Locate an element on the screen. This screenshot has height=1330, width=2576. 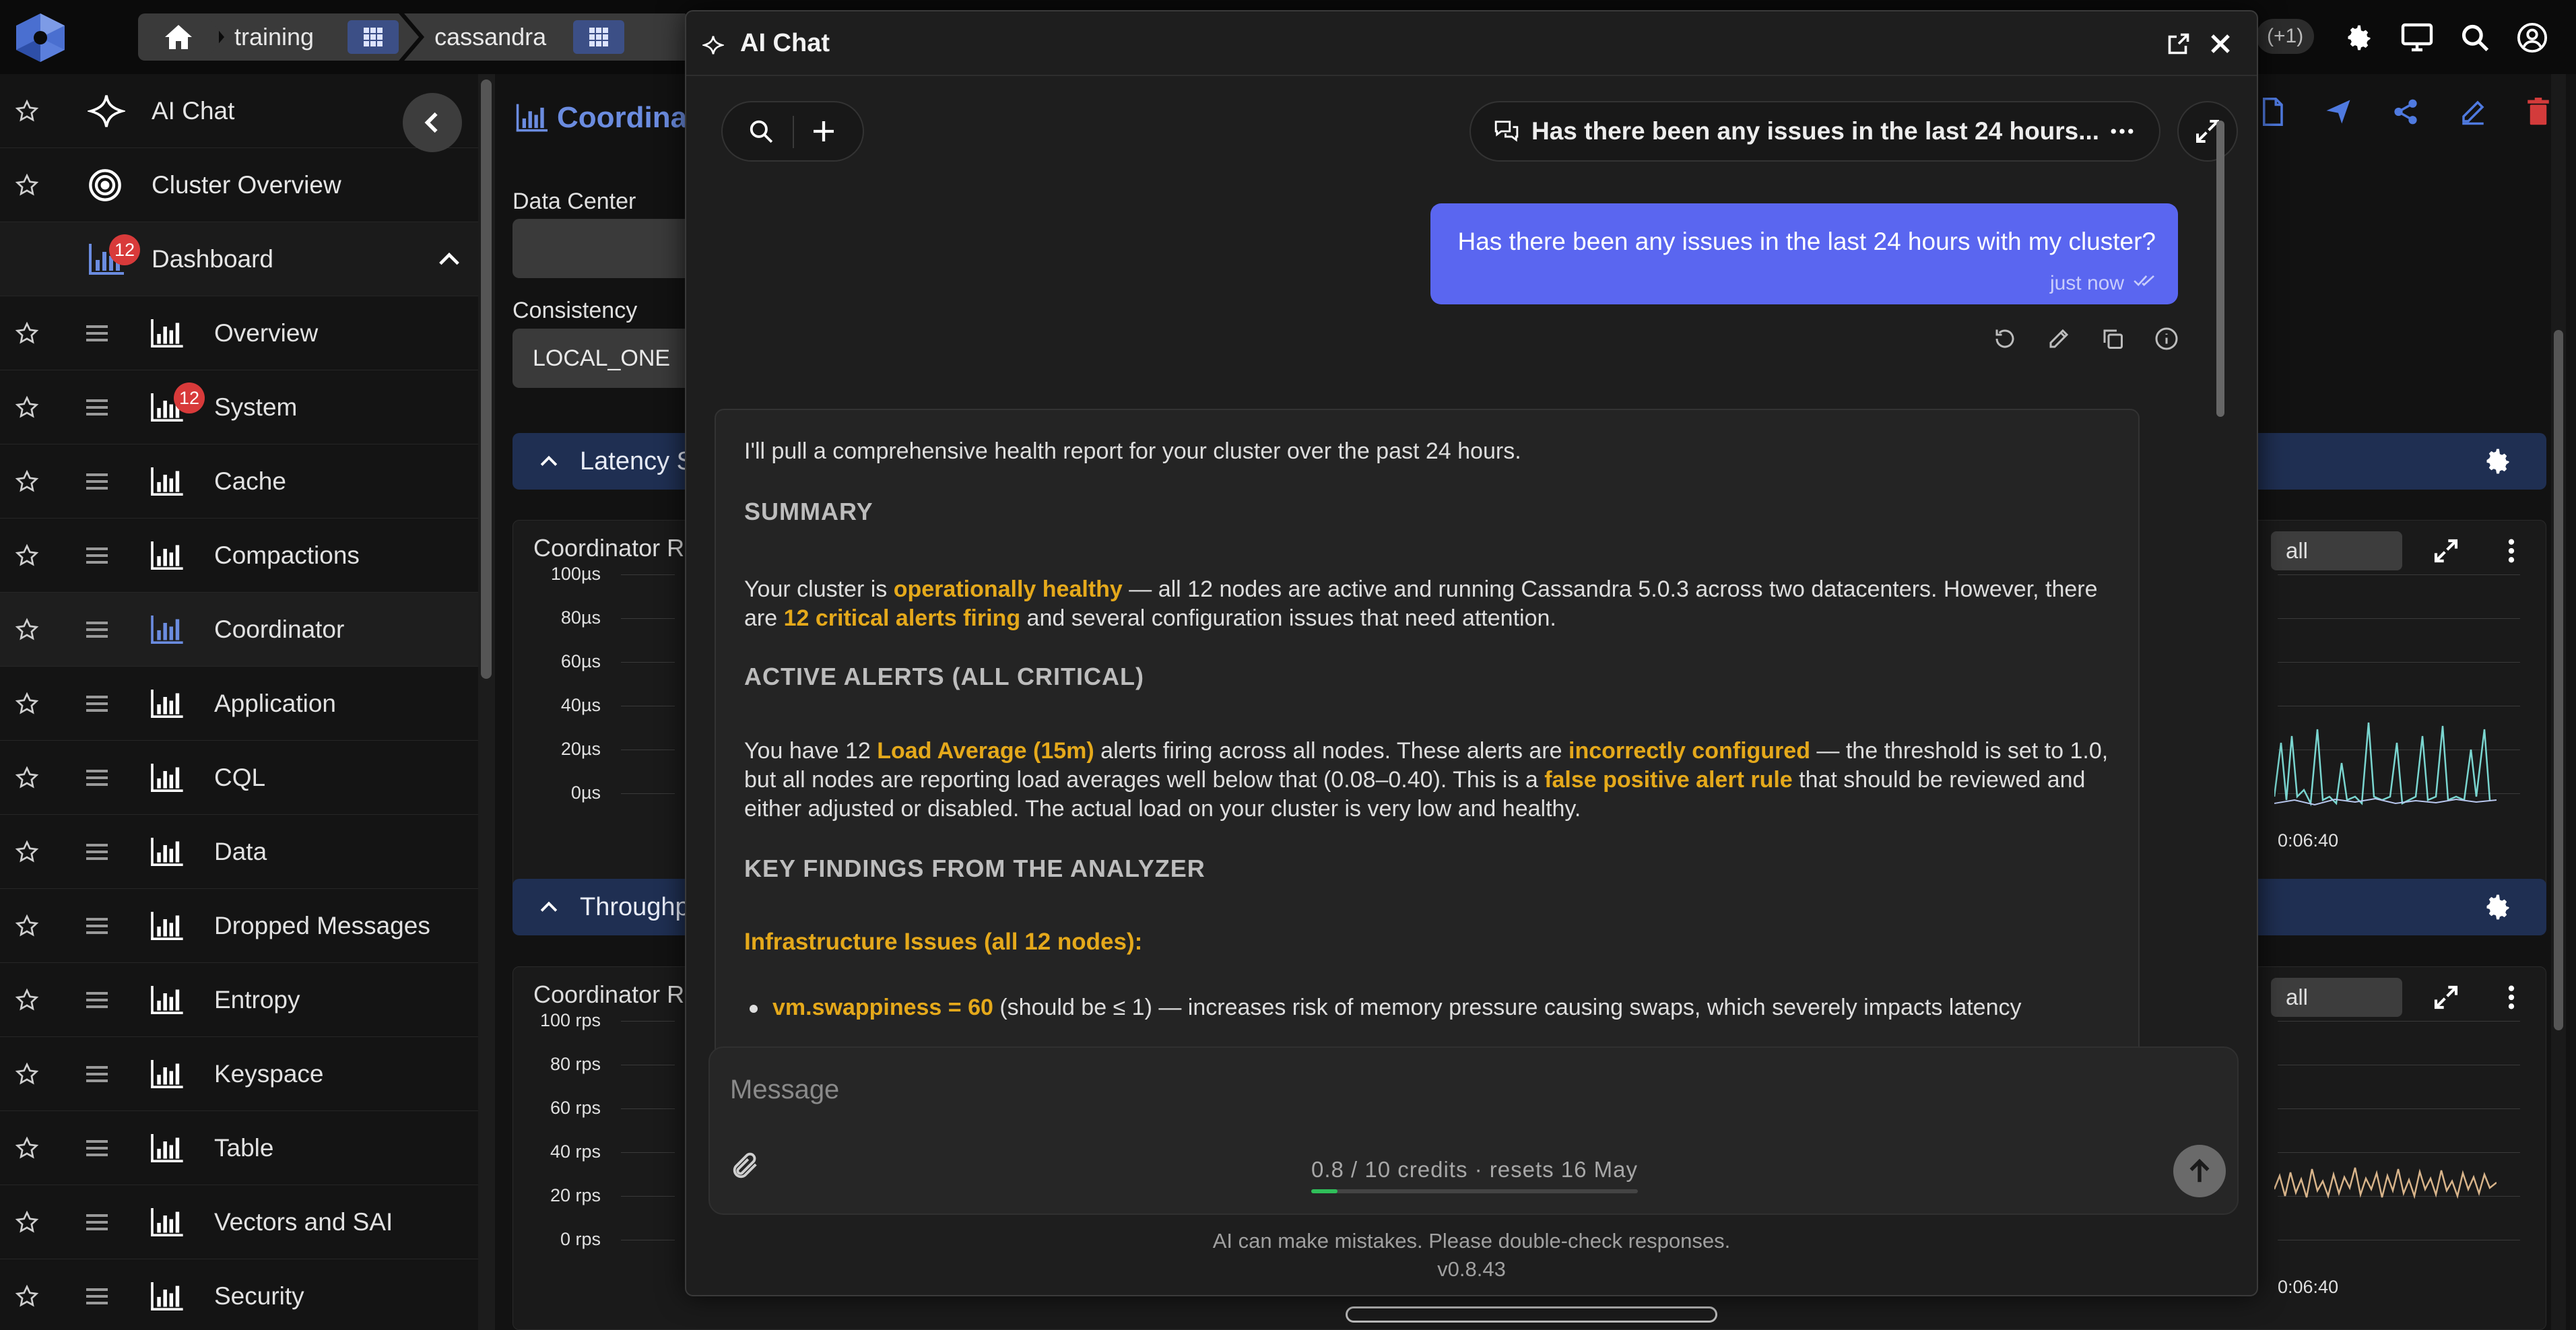
sidebar-item-dashboard: 12 Dashboard is located at coordinates (239, 259).